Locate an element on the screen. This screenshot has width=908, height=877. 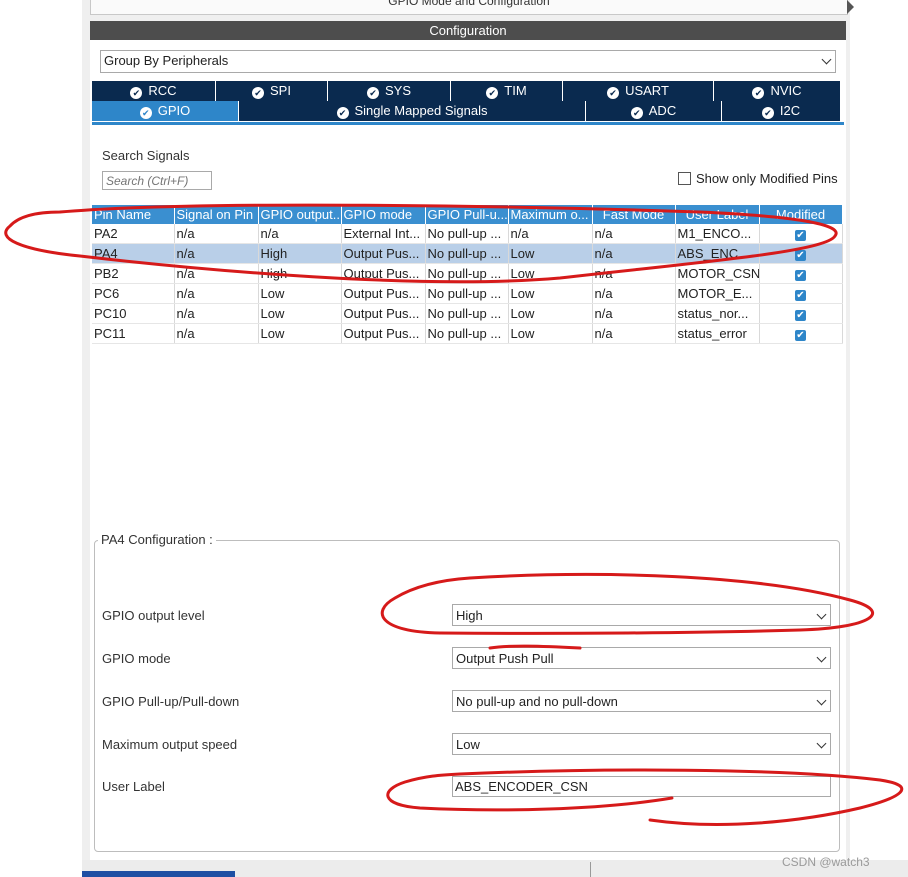
annotation-circle-output-level is located at coordinates (627, 603).